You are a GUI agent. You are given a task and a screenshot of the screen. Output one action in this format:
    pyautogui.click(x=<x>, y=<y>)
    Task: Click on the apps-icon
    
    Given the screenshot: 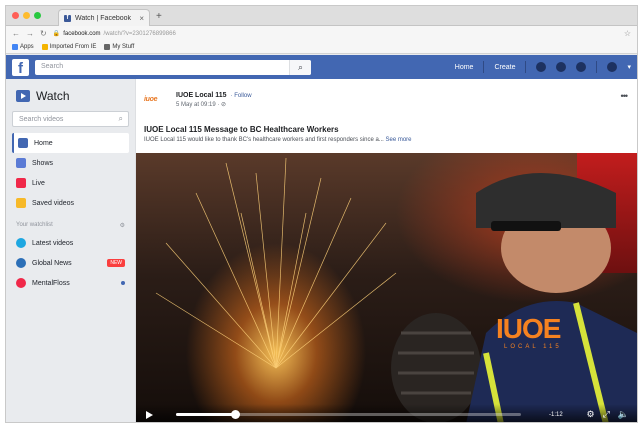 What is the action you would take?
    pyautogui.click(x=15, y=47)
    